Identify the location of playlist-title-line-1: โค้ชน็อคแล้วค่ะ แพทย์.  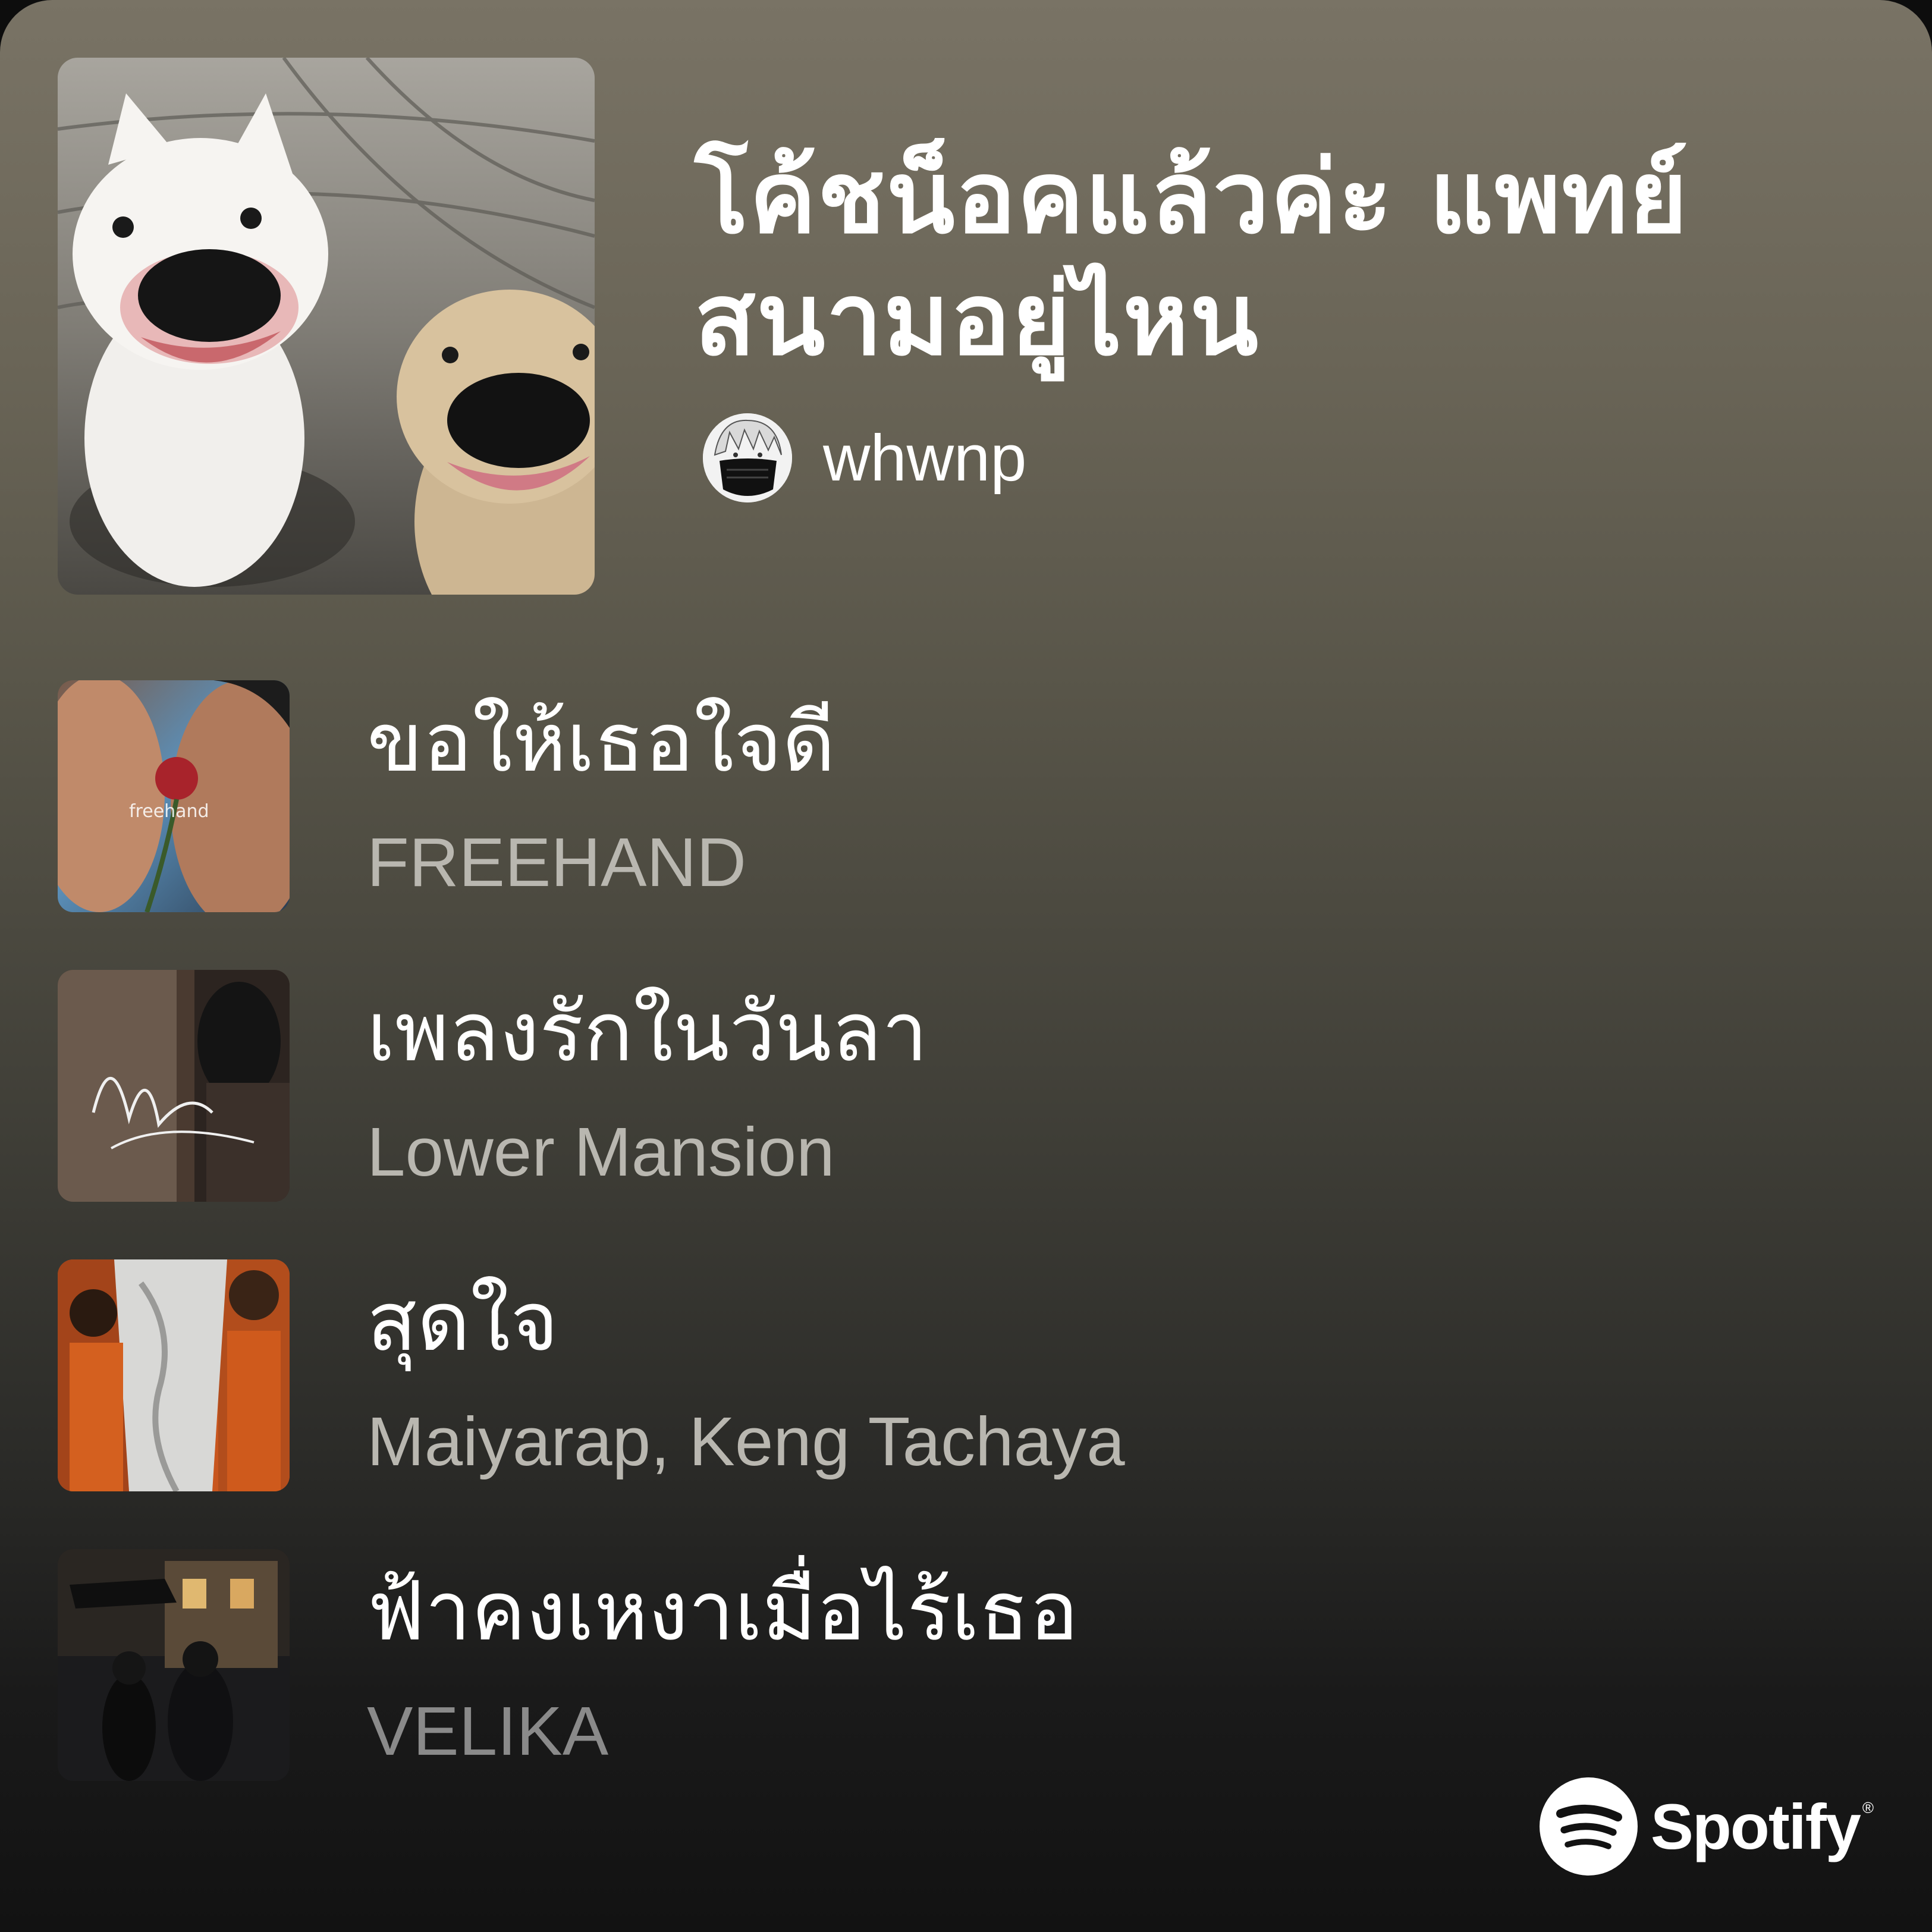
(1192, 197).